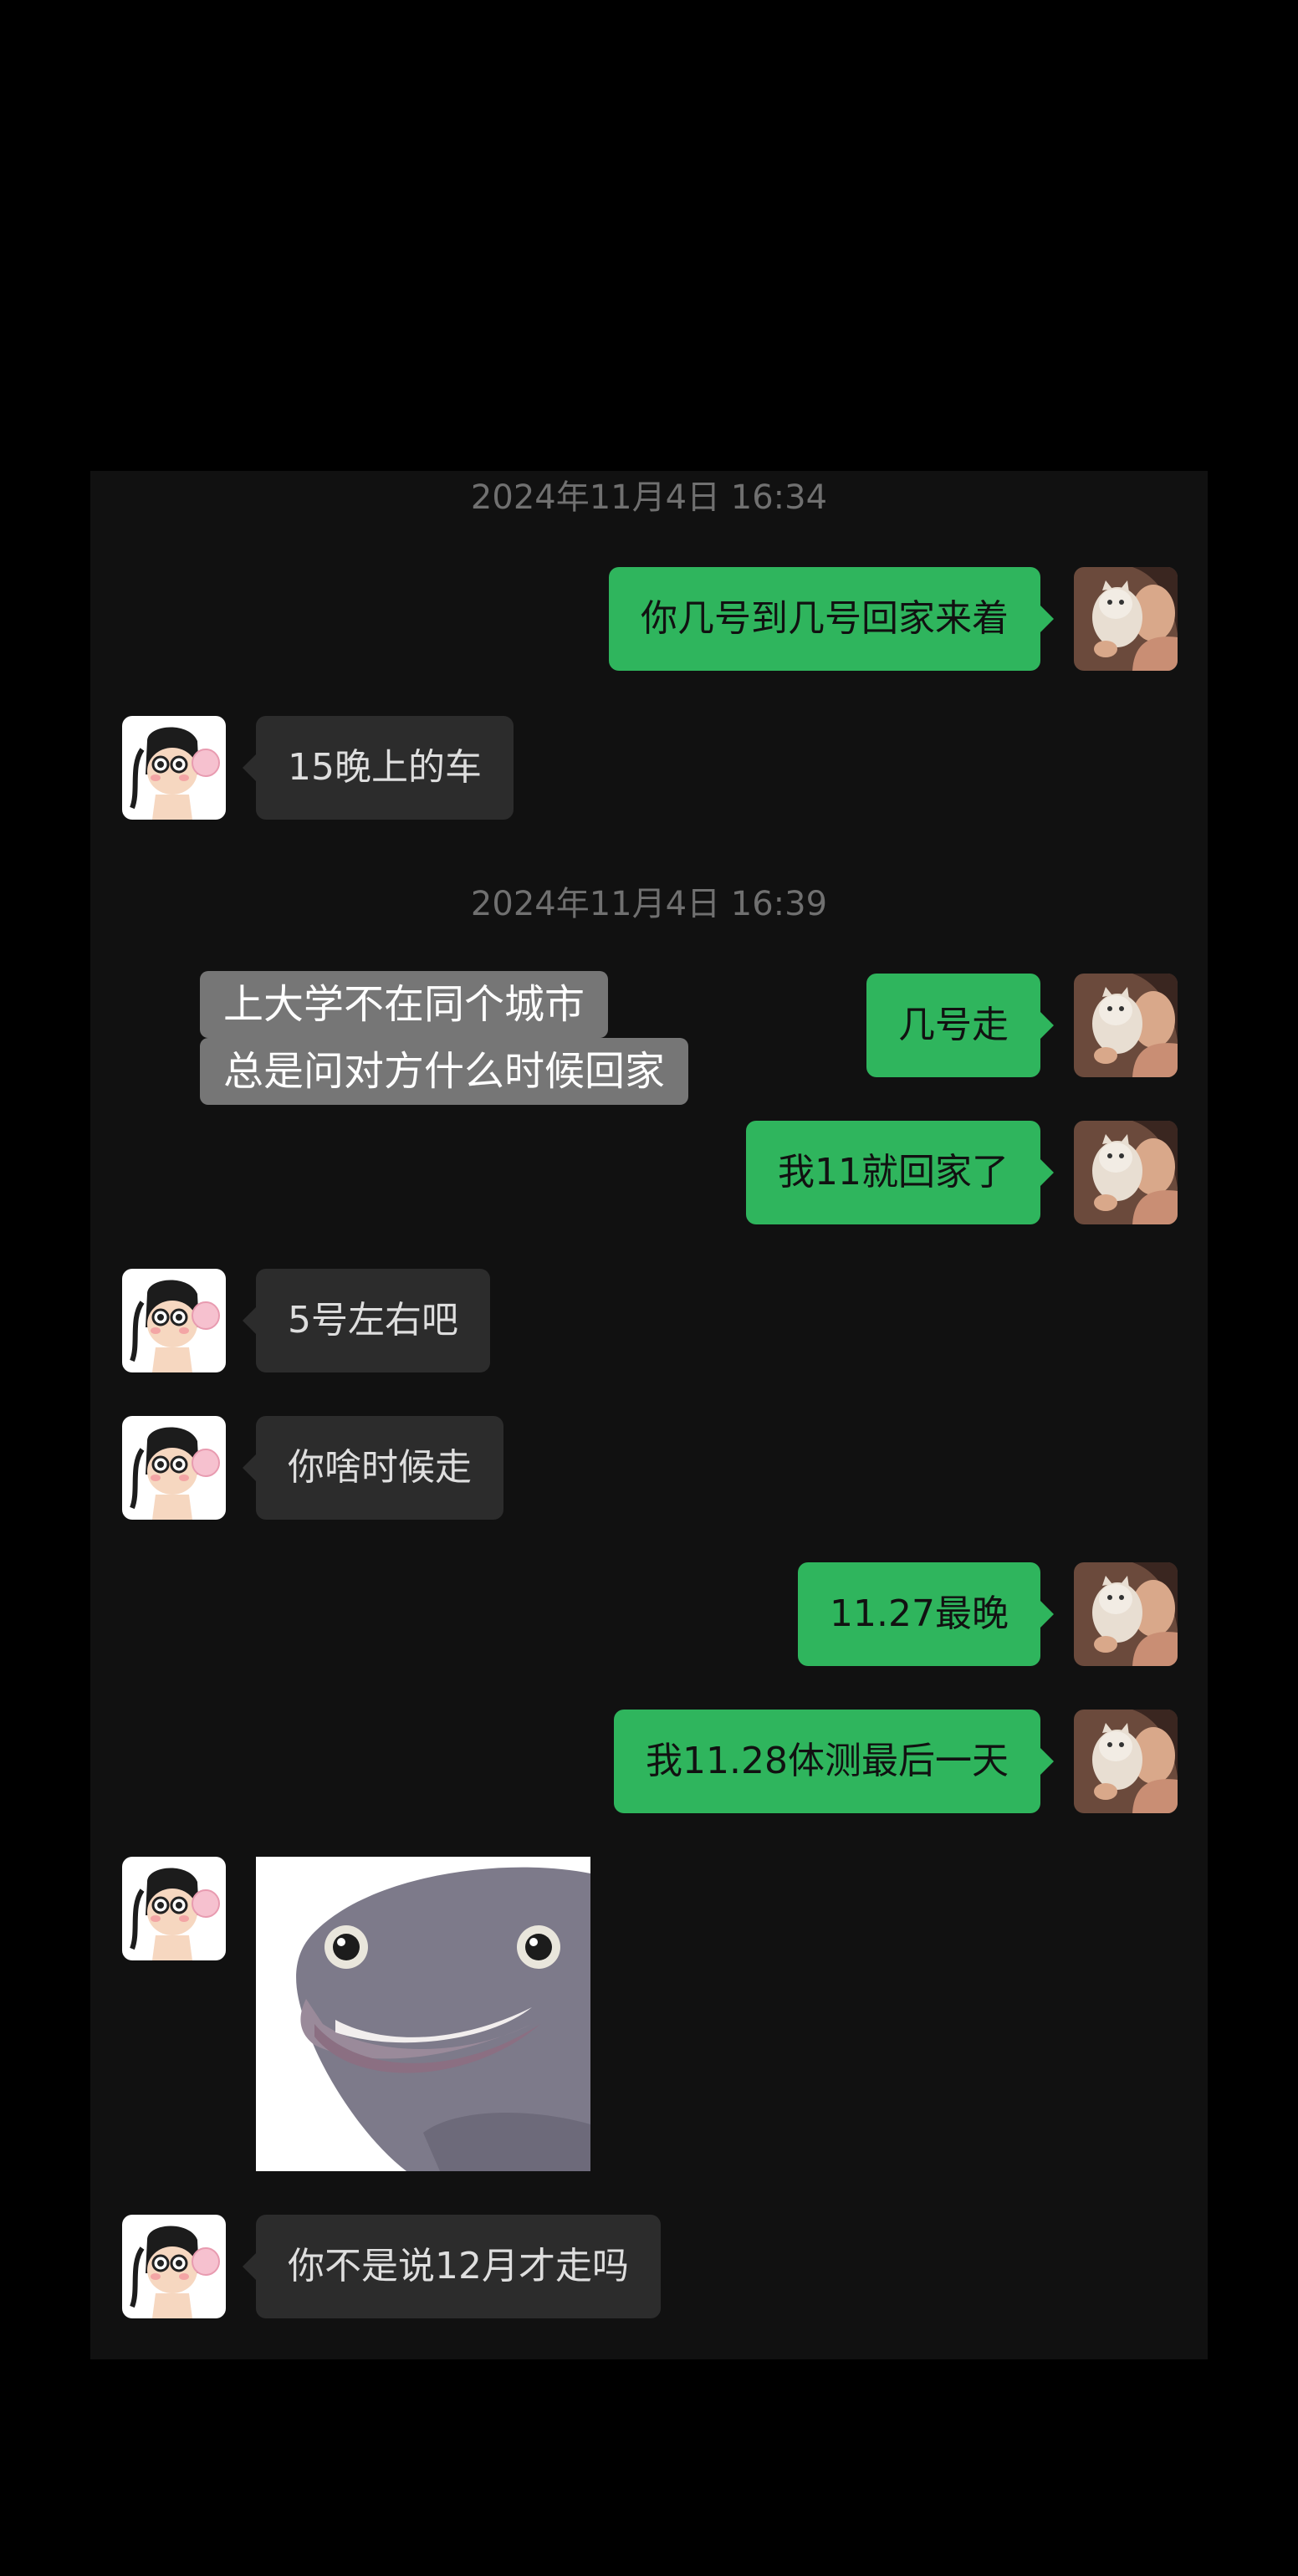 The image size is (1298, 2576). What do you see at coordinates (834, 1761) in the screenshot?
I see `message-bubble-sent: 我11.28体测最后一天` at bounding box center [834, 1761].